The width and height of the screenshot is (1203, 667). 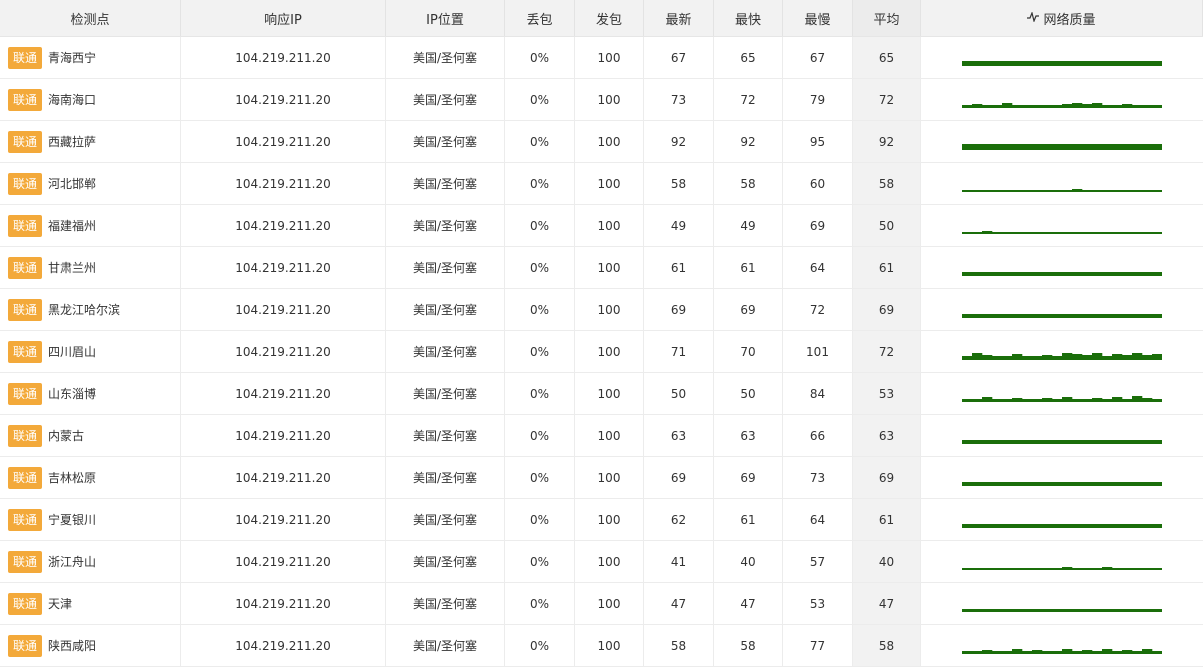 I want to click on header-fastest: 最快, so click(x=748, y=18).